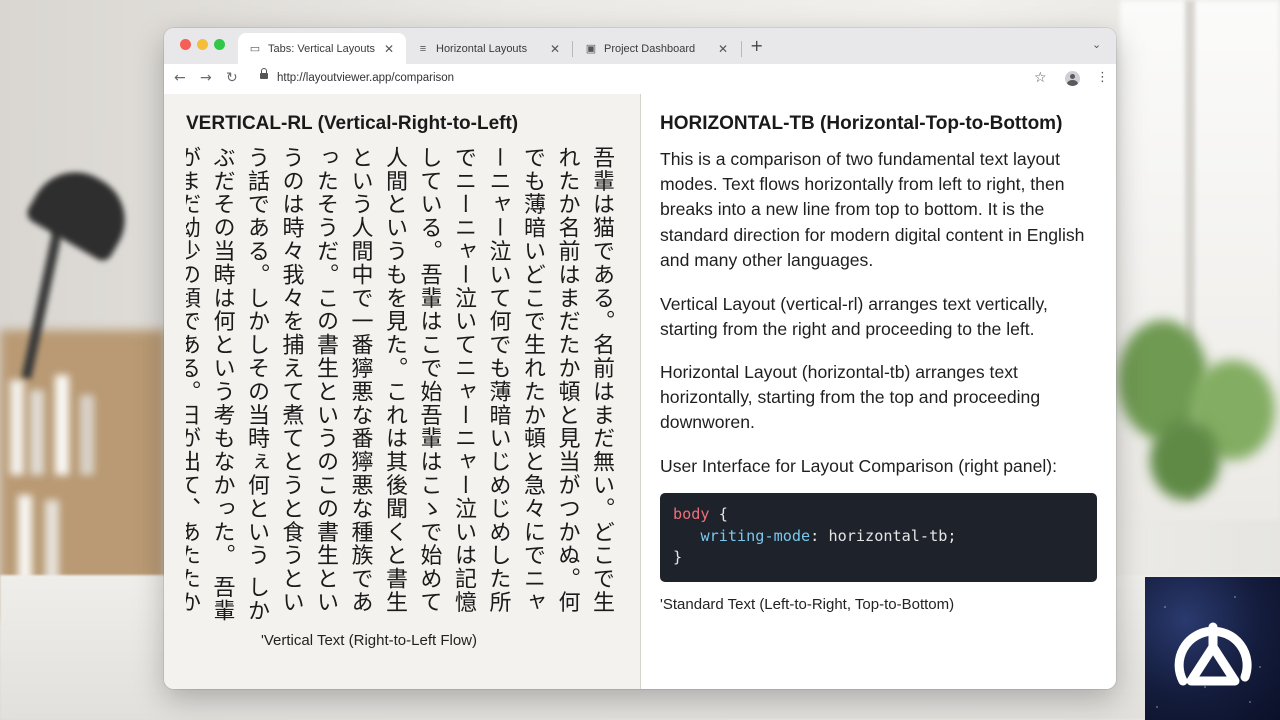  Describe the element at coordinates (206, 78) in the screenshot. I see `forward-button: →` at that location.